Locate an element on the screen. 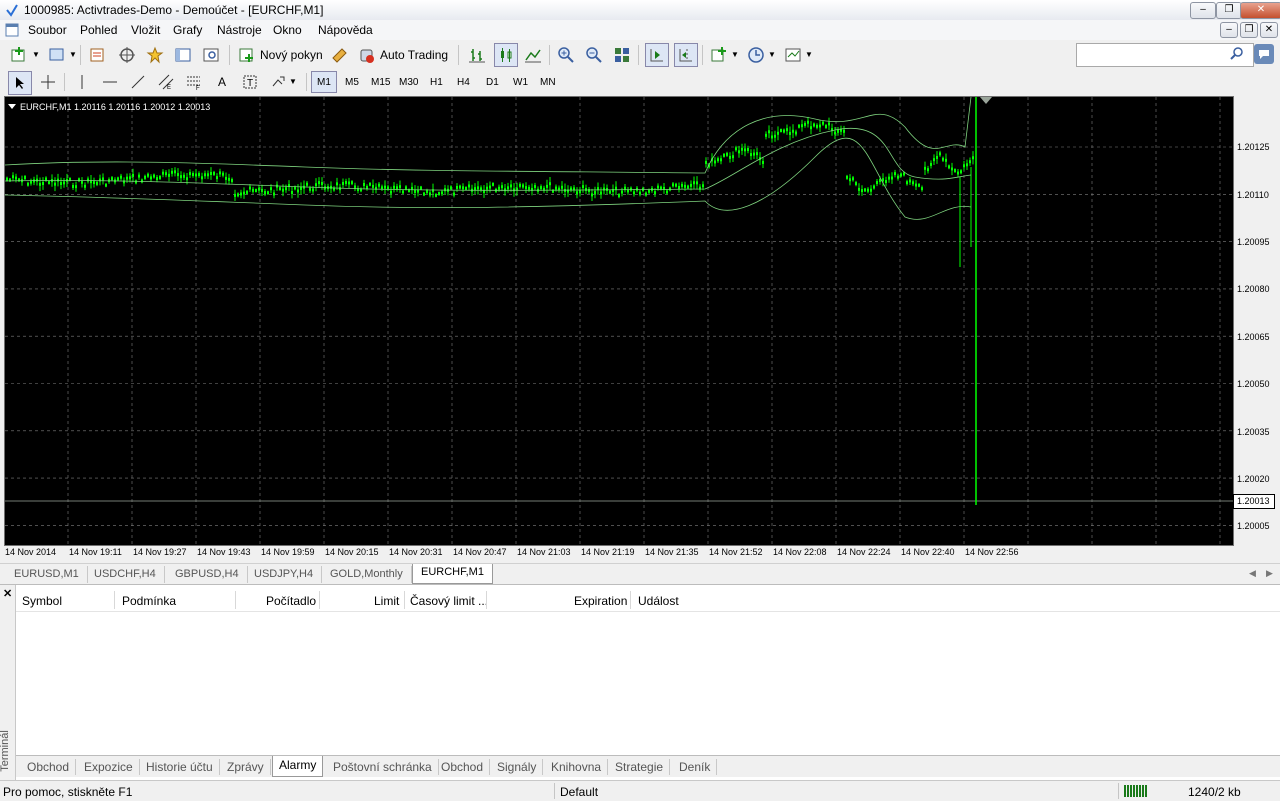 The image size is (1280, 801). zoom-out-icon is located at coordinates (594, 55).